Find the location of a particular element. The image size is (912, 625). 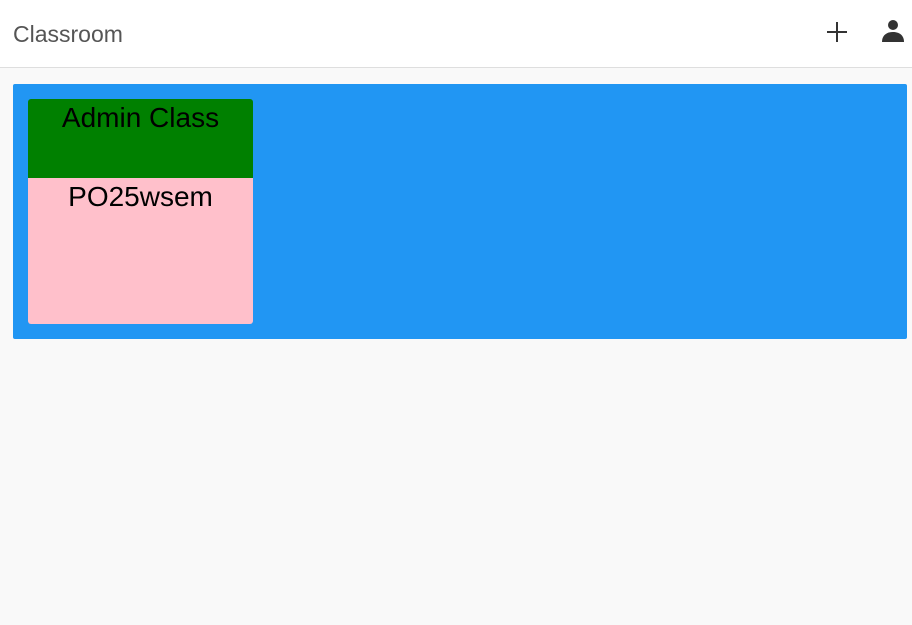

add-class-button is located at coordinates (837, 32).